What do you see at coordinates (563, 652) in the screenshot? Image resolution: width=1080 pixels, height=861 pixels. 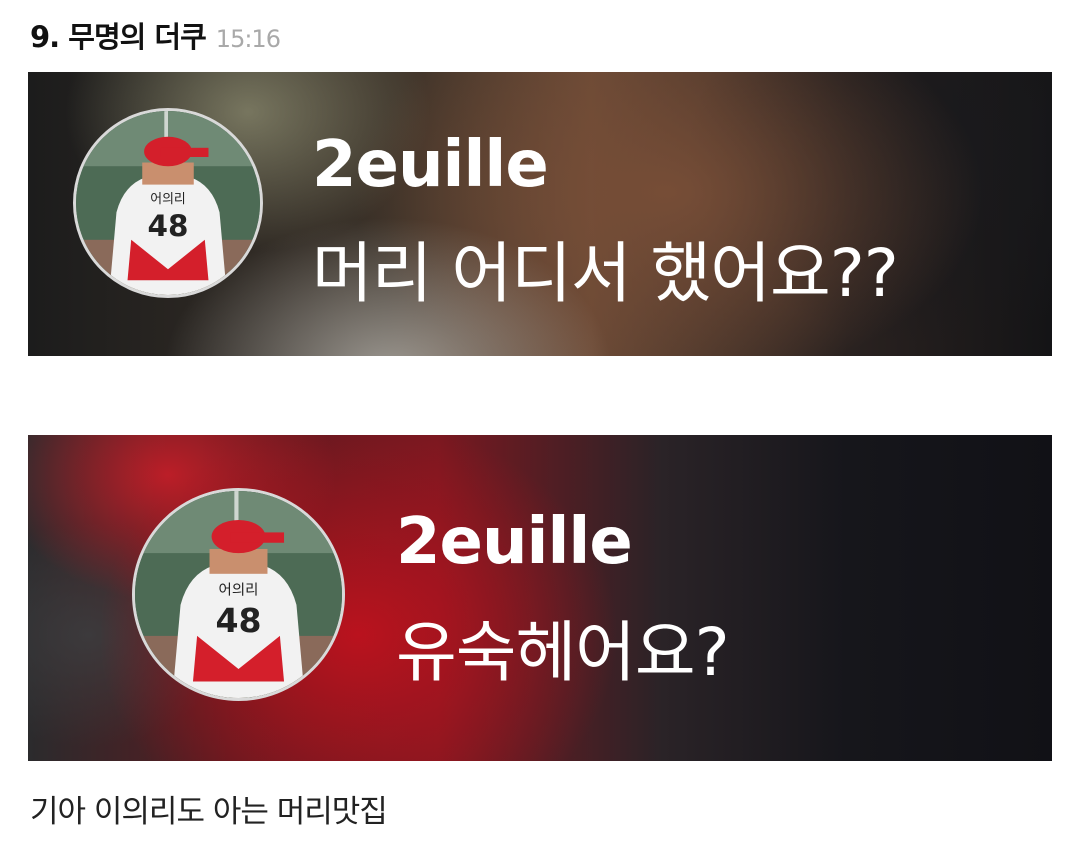 I see `comment-message: 유숙헤어요?` at bounding box center [563, 652].